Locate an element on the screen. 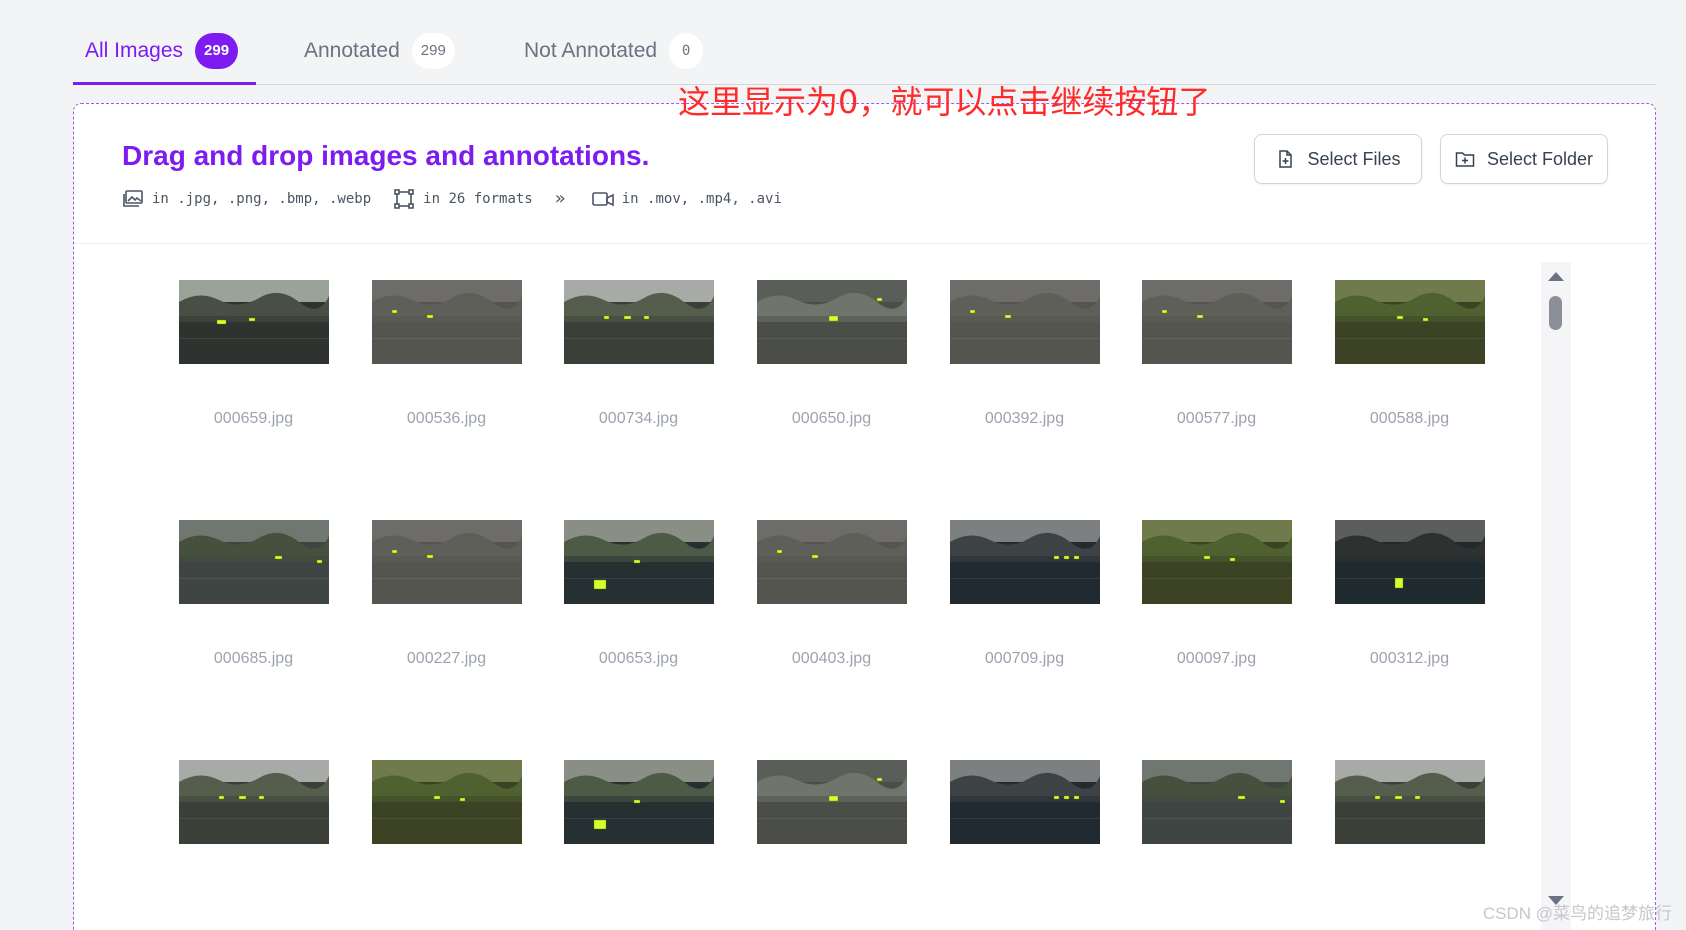  tab-annotated: Annotated 299 is located at coordinates (379, 57).